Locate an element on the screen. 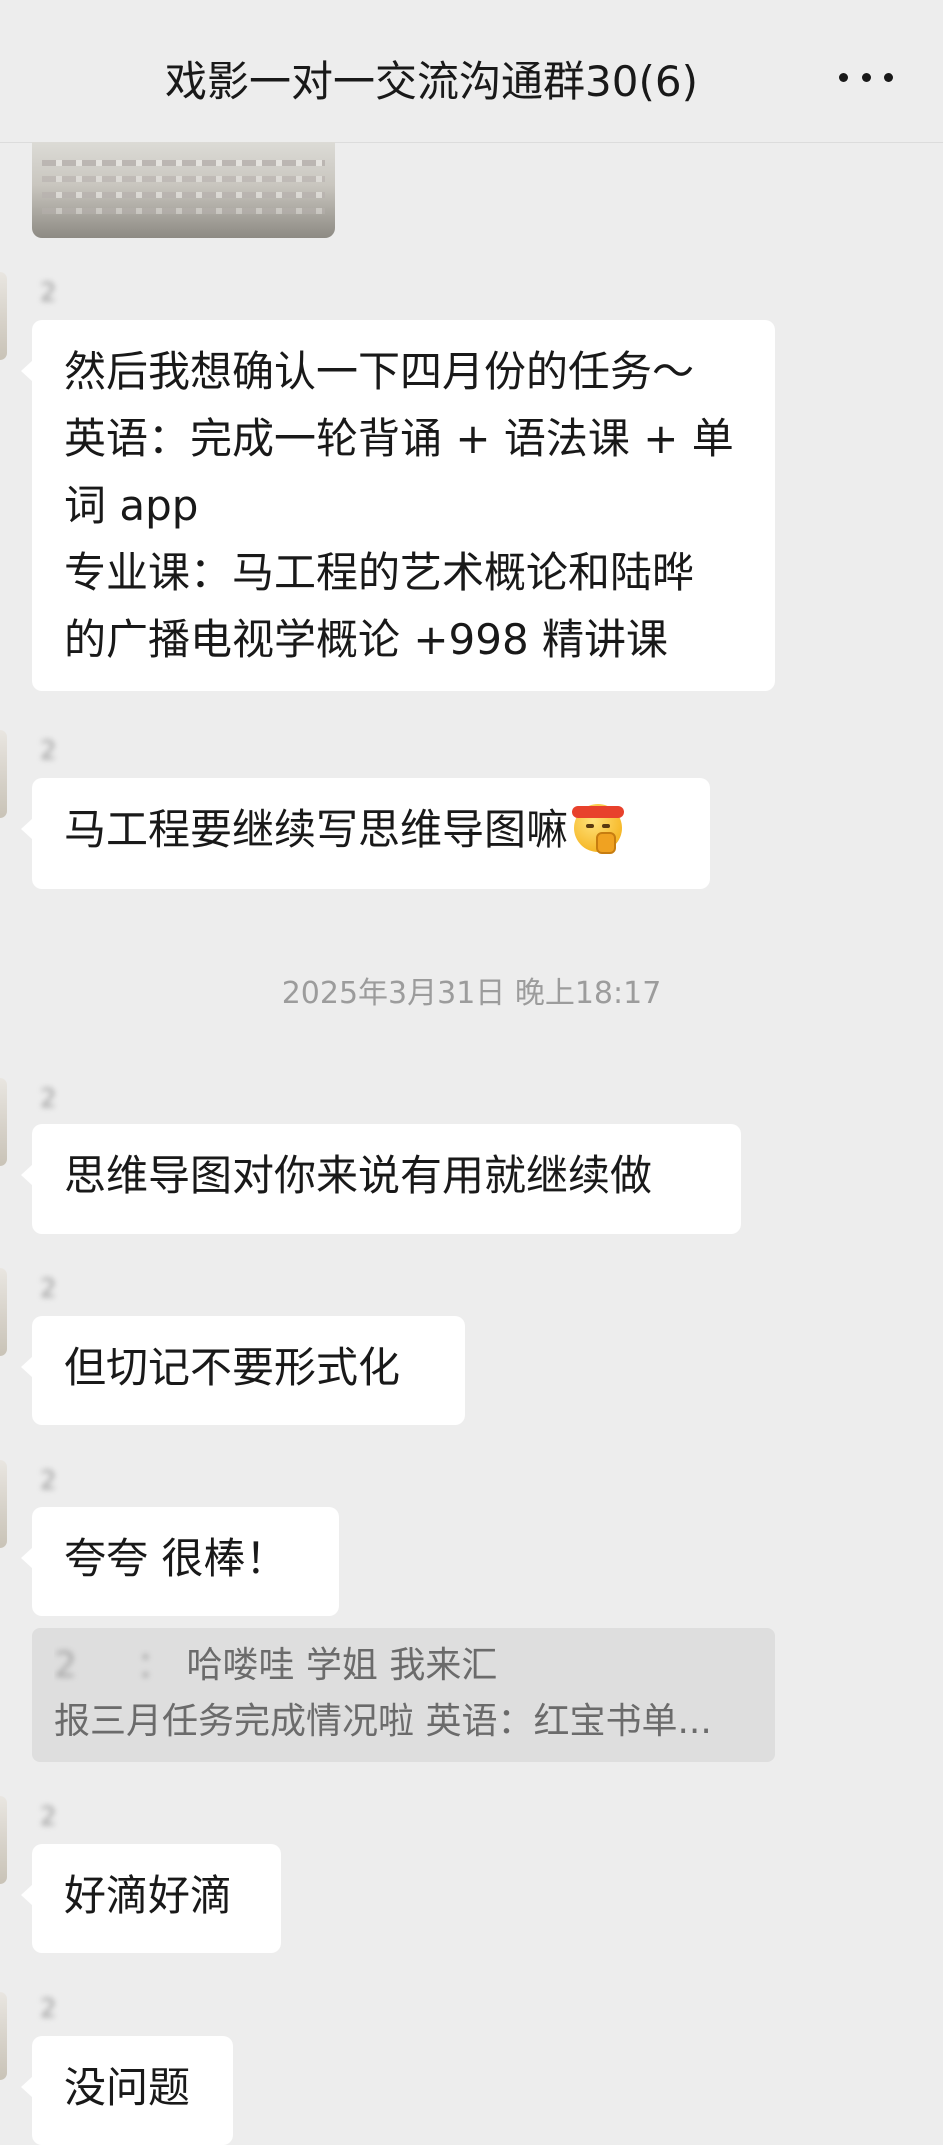 The width and height of the screenshot is (943, 2145). message-text: 但切记不要形式化 is located at coordinates (232, 1367).